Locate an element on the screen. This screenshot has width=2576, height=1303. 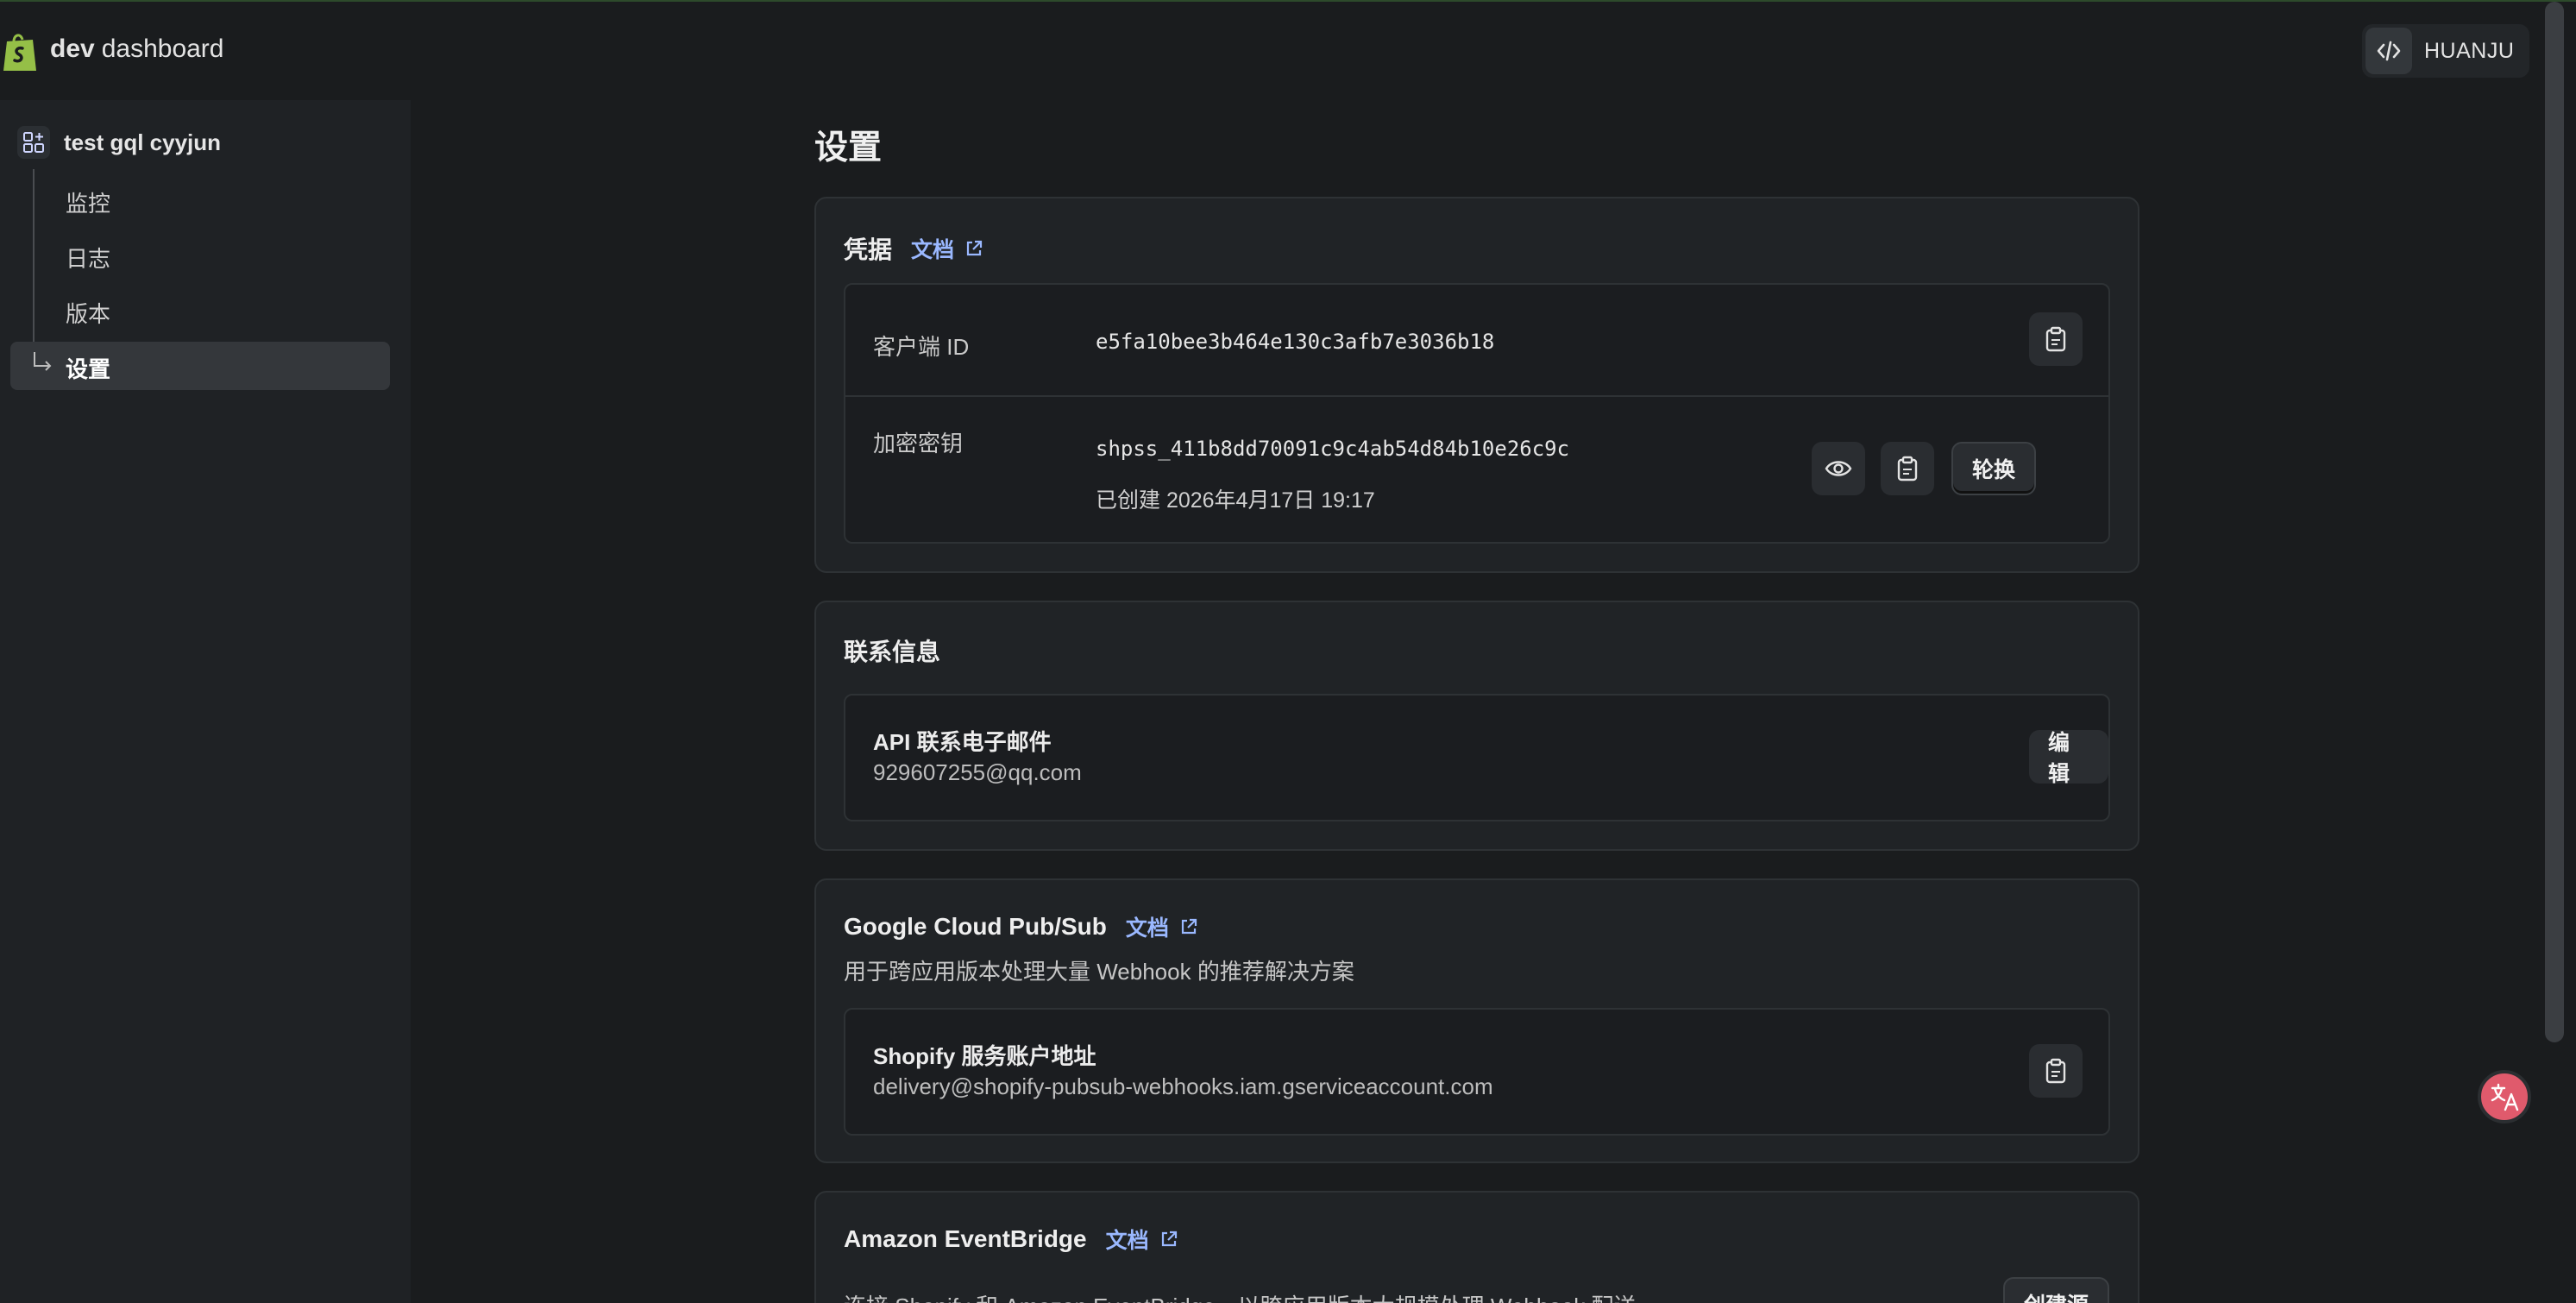
sidebar-item-logs: 日志 is located at coordinates (88, 258).